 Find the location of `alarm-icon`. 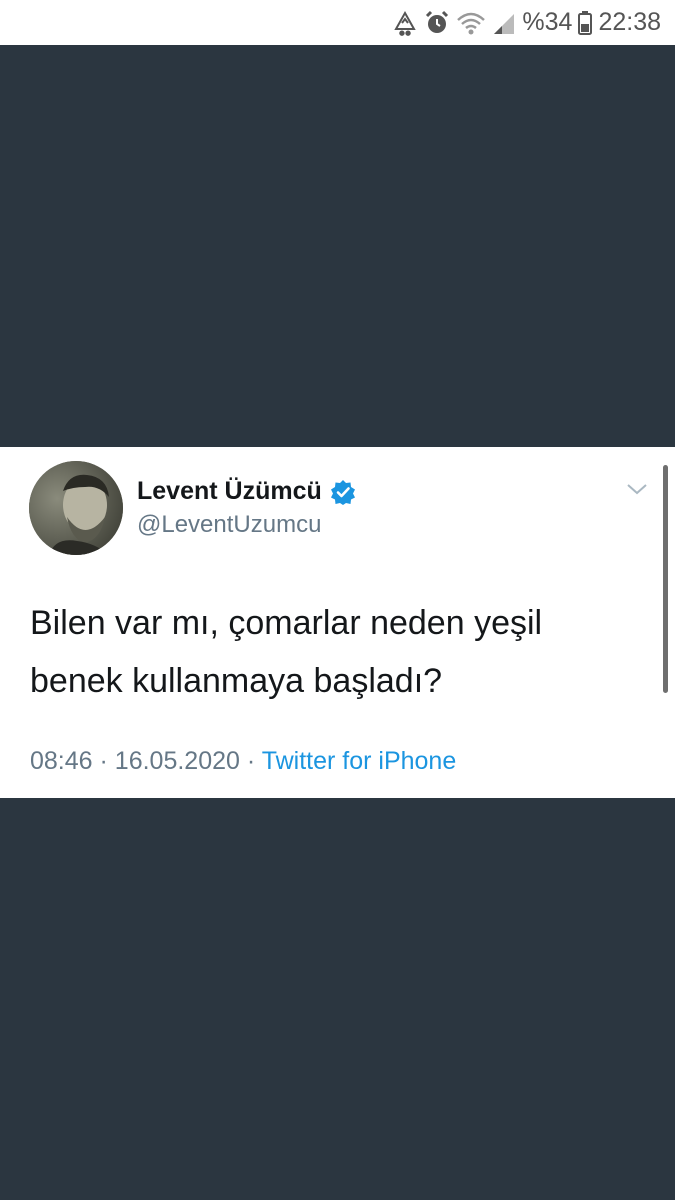

alarm-icon is located at coordinates (437, 23).